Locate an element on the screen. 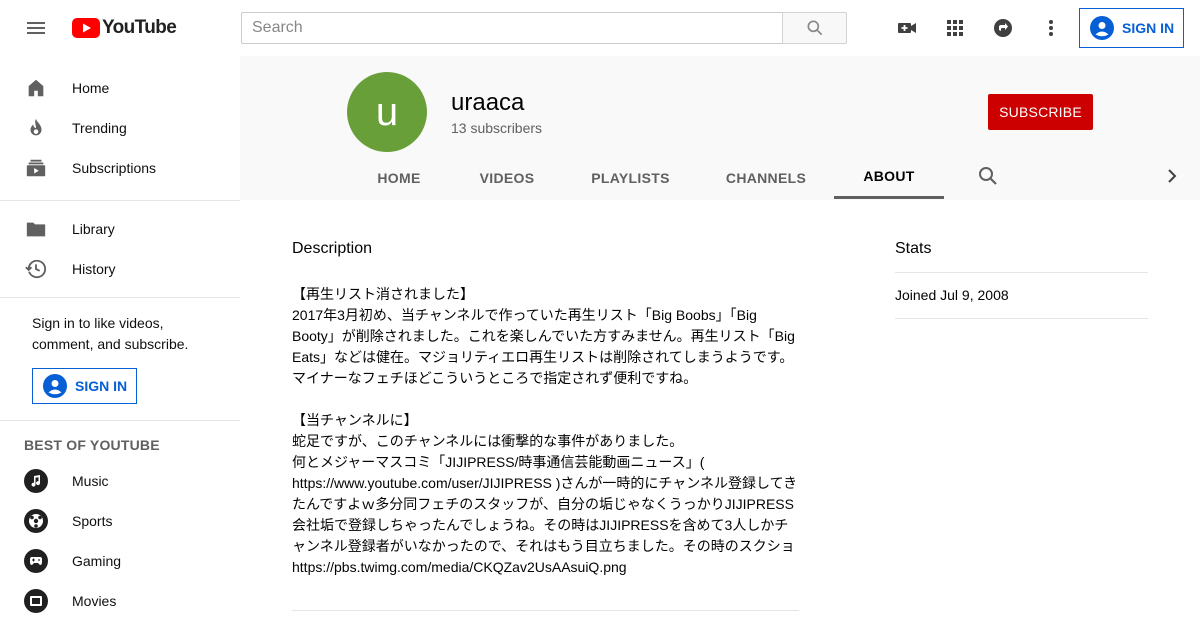 The width and height of the screenshot is (1200, 630). tab-channels: CHANNELS is located at coordinates (766, 177).